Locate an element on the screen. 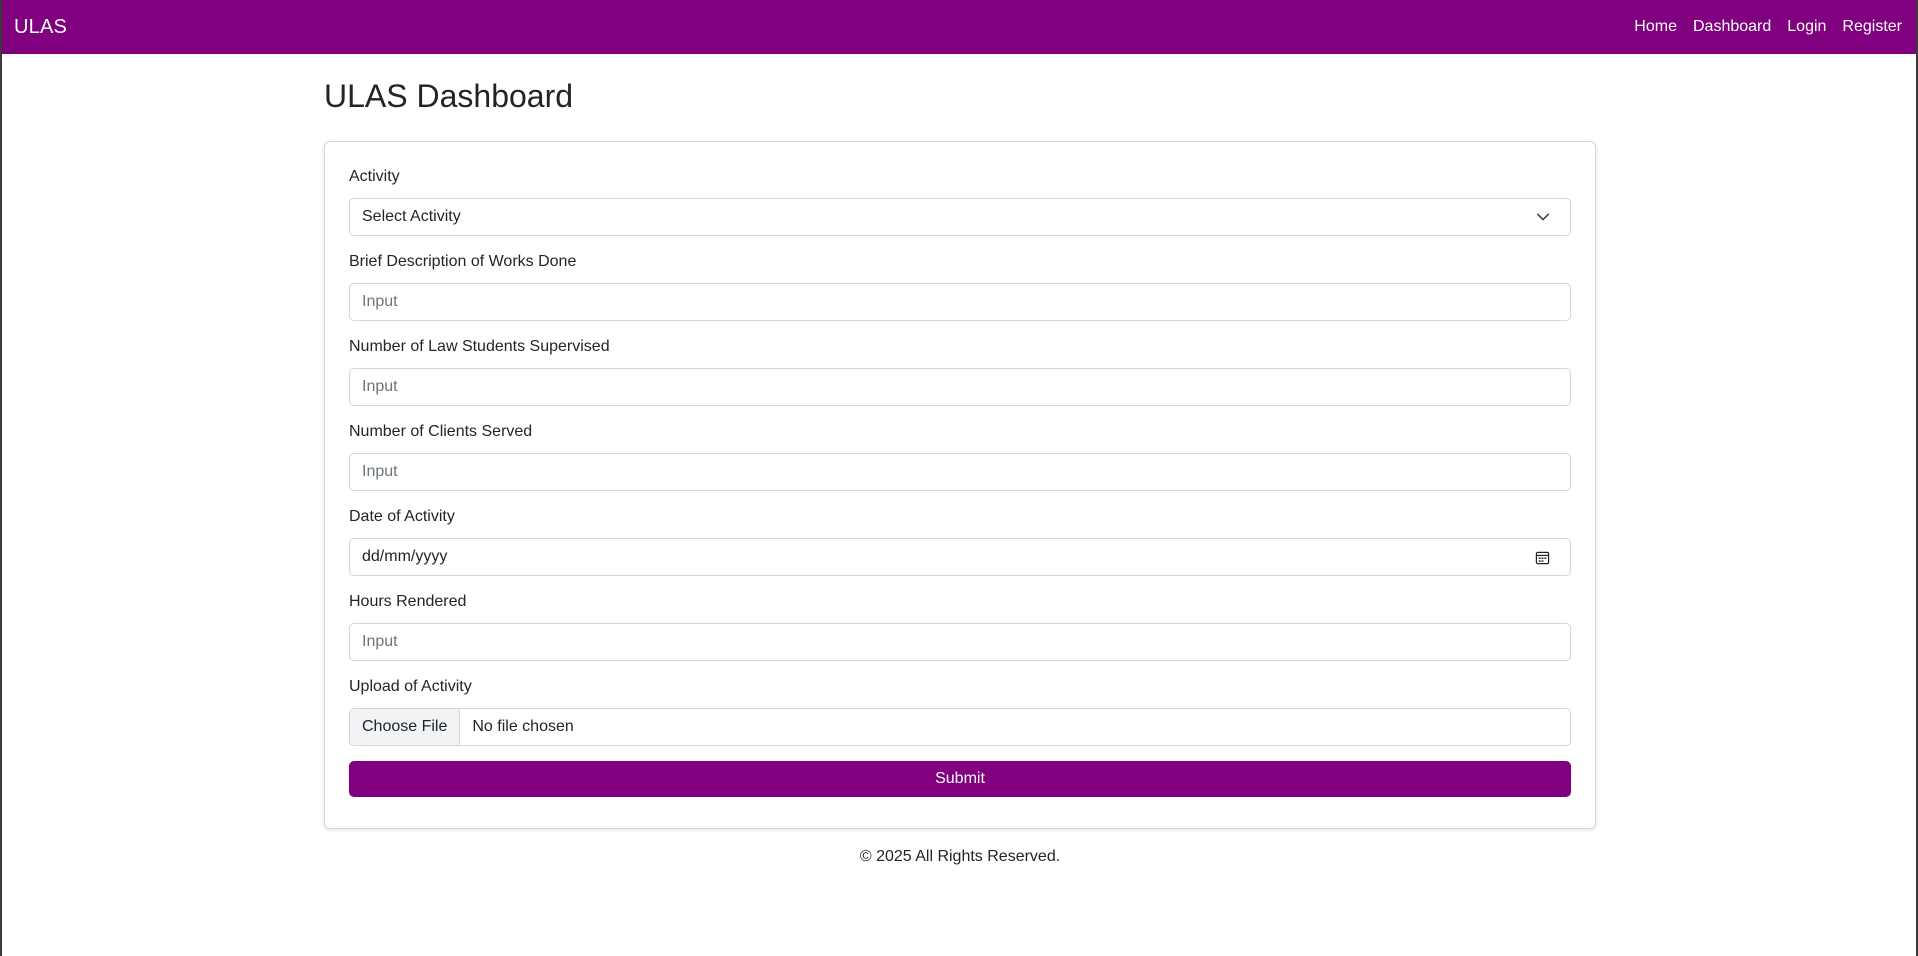 This screenshot has height=956, width=1918. activity-select-value: Select Activity is located at coordinates (411, 216).